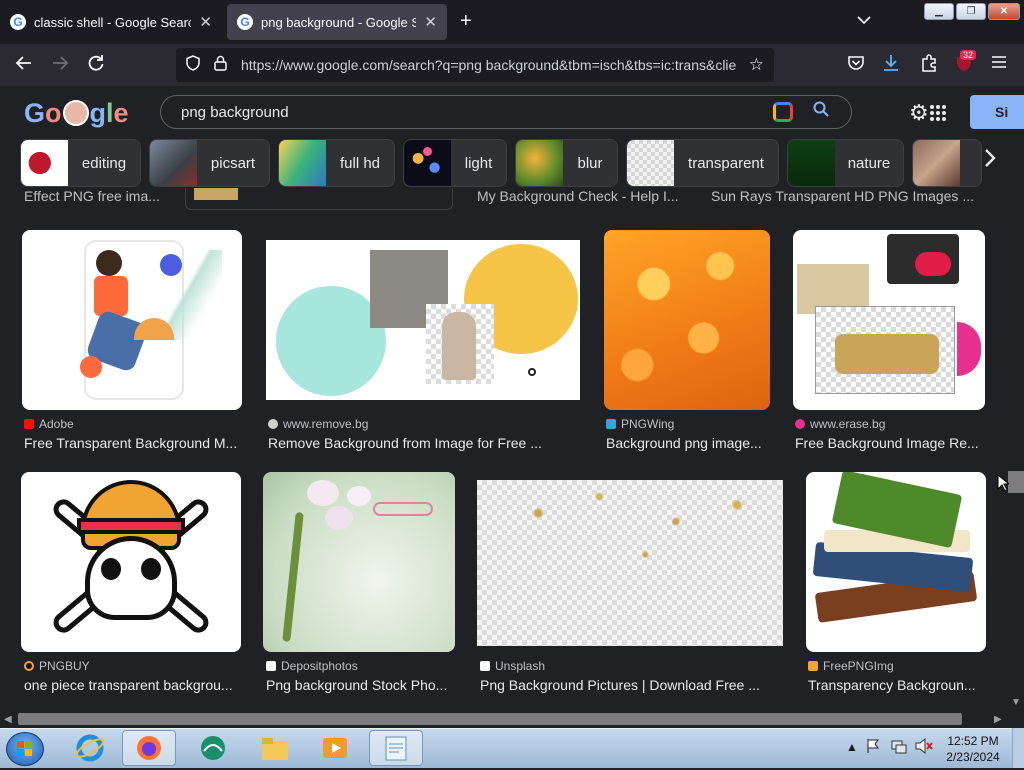 Image resolution: width=1024 pixels, height=770 pixels. What do you see at coordinates (318, 424) in the screenshot?
I see `result-source: www.remove.bg` at bounding box center [318, 424].